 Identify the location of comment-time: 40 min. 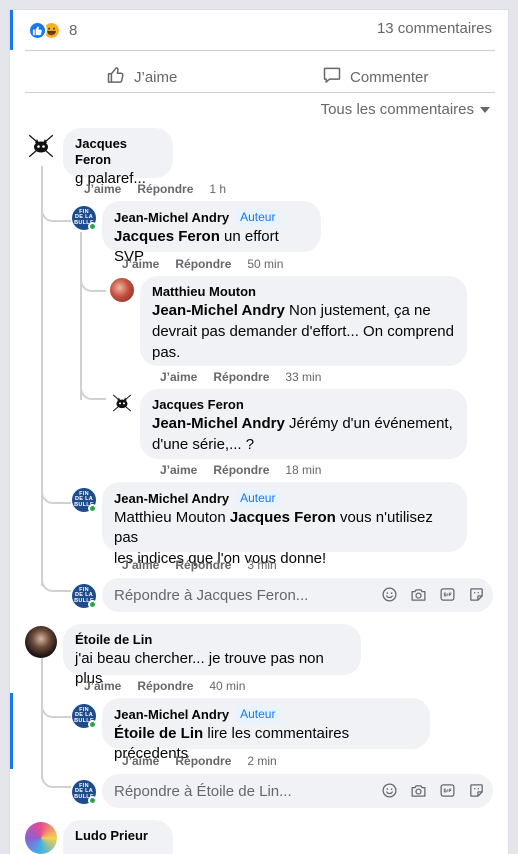
(227, 686).